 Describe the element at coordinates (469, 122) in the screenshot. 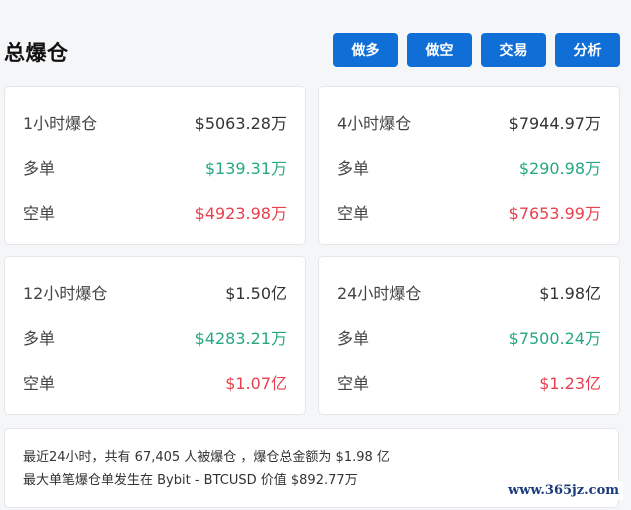

I see `total-row: 4小时爆仓 $7944.97万` at that location.